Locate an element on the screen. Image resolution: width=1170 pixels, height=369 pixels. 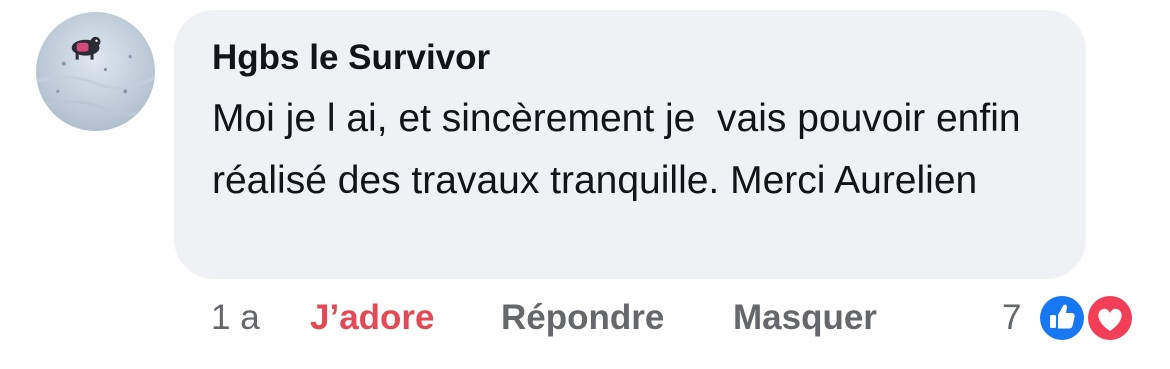
love-reaction-button: J’adore is located at coordinates (372, 318).